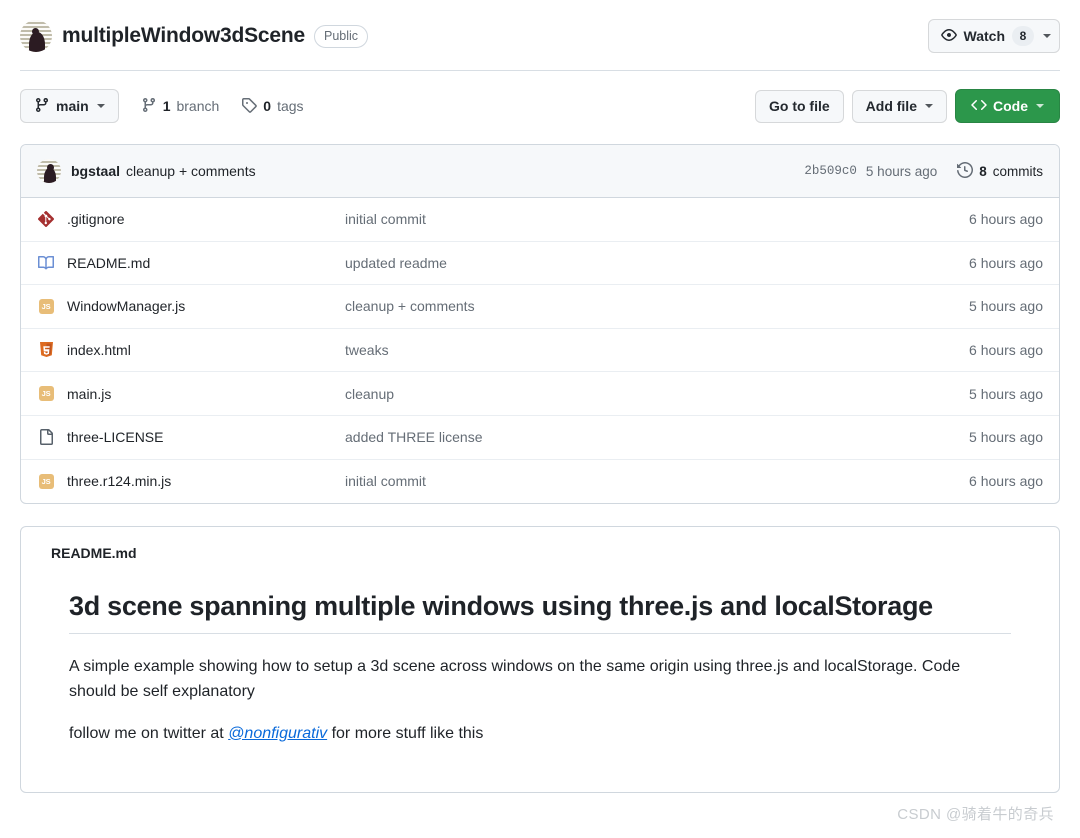 This screenshot has height=838, width=1080. What do you see at coordinates (198, 106) in the screenshot?
I see `branch-count-label: branch` at bounding box center [198, 106].